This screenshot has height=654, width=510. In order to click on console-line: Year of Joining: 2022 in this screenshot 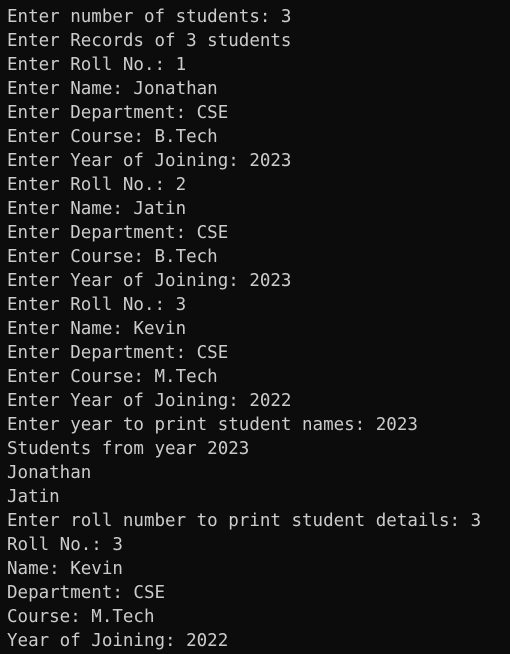, I will do `click(118, 641)`.